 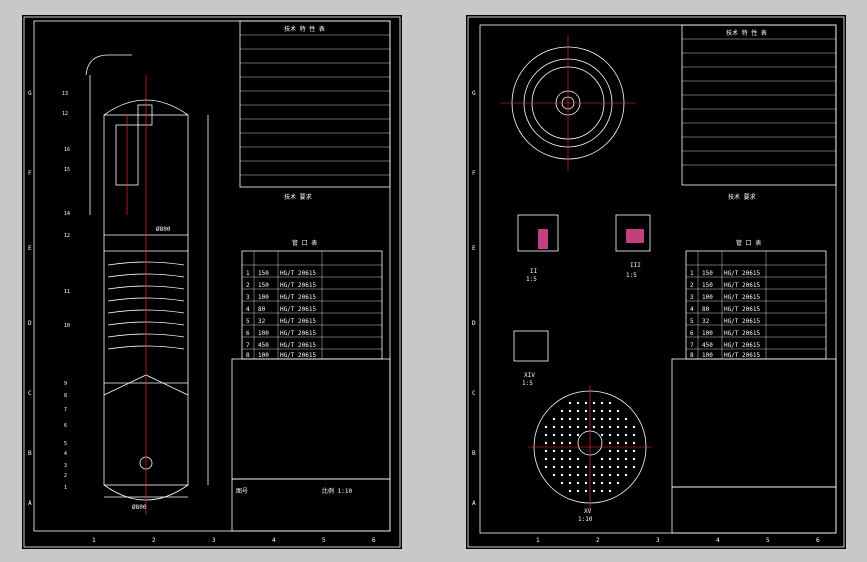 I want to click on callout: 15, so click(x=67, y=170).